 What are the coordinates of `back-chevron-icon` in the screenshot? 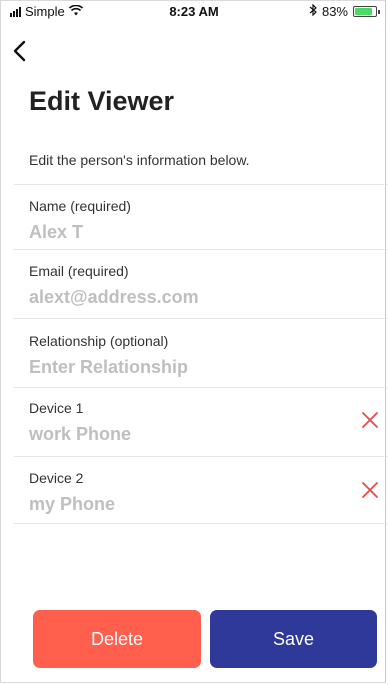 It's located at (19, 51).